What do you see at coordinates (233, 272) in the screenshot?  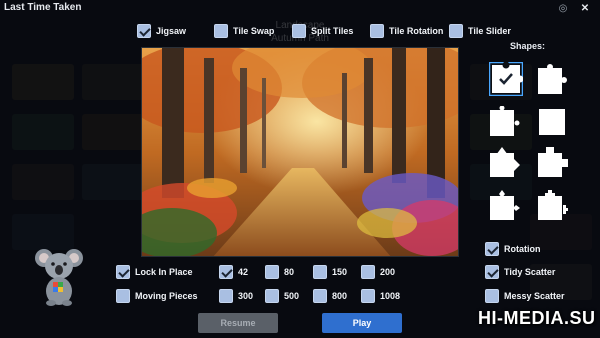 I see `pieces-42: 42` at bounding box center [233, 272].